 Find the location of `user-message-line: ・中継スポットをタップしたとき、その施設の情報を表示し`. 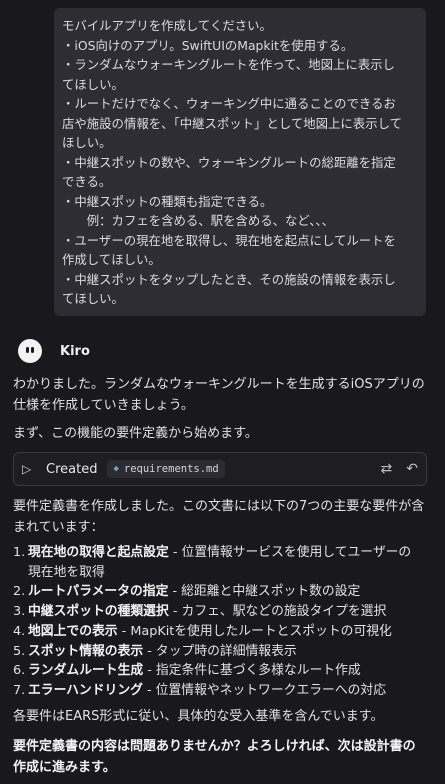

user-message-line: ・中継スポットをタップしたとき、その施設の情報を表示し is located at coordinates (229, 279).